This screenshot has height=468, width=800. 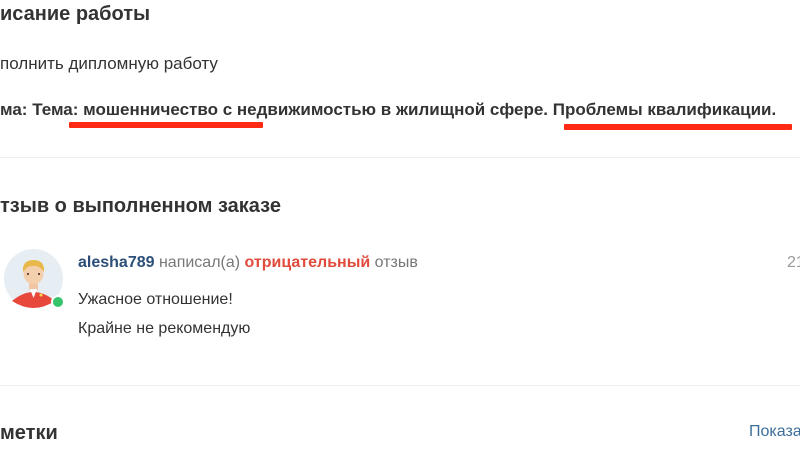 I want to click on avatar, so click(x=34, y=279).